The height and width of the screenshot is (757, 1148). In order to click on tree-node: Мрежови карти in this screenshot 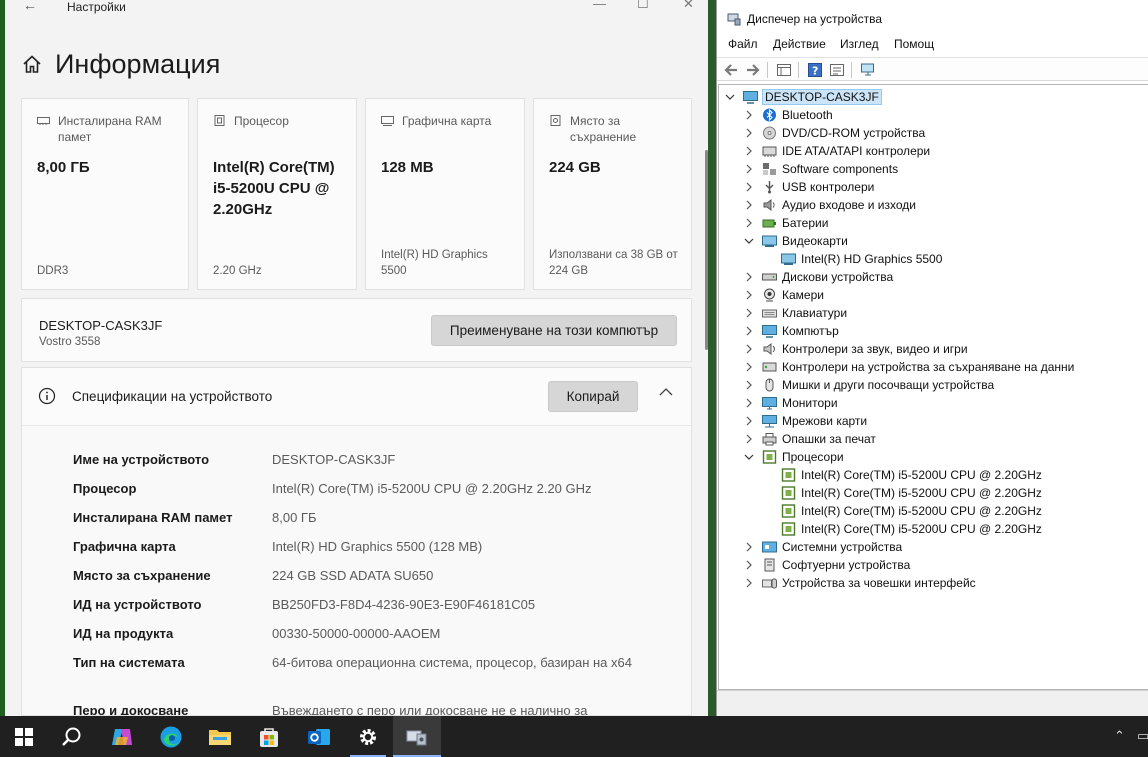, I will do `click(805, 421)`.